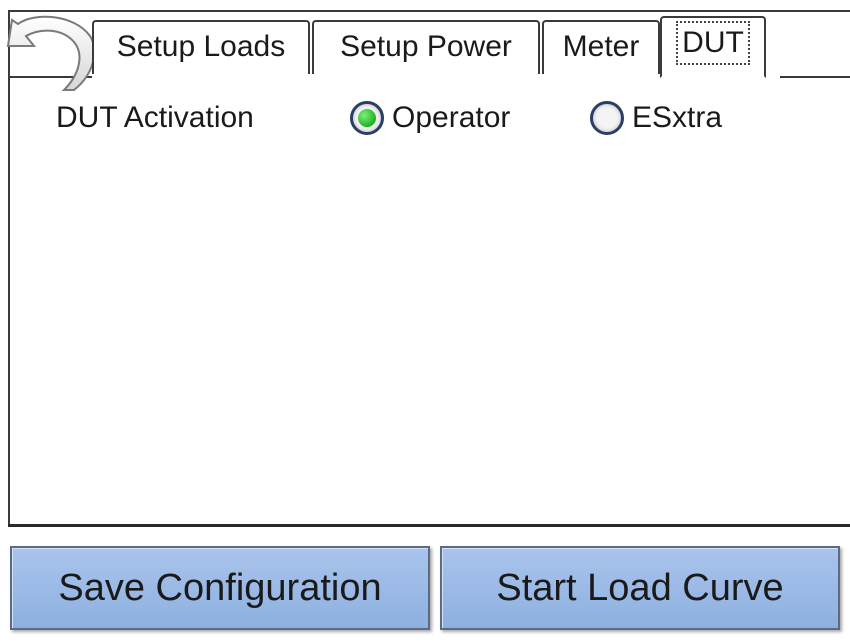 The width and height of the screenshot is (850, 642). I want to click on start-load-curve-button: Start Load Curve, so click(640, 588).